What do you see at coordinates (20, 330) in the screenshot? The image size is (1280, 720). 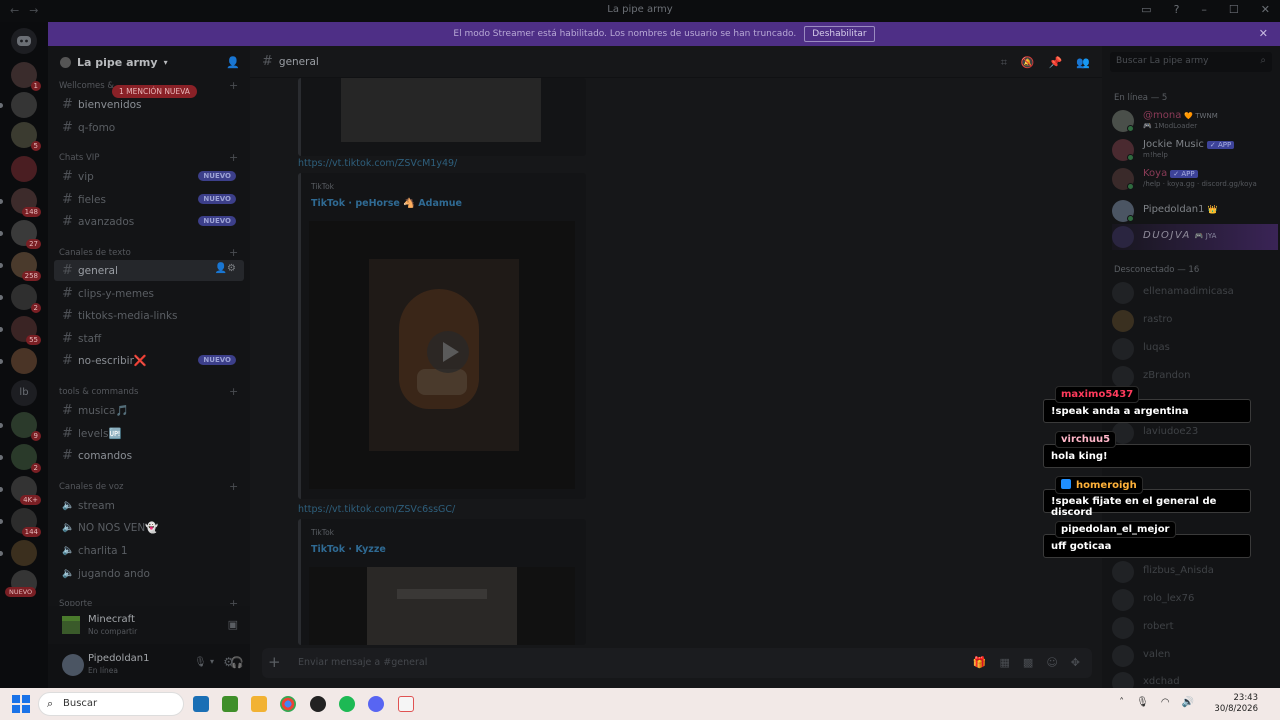 I see `server-icon-9: 55` at bounding box center [20, 330].